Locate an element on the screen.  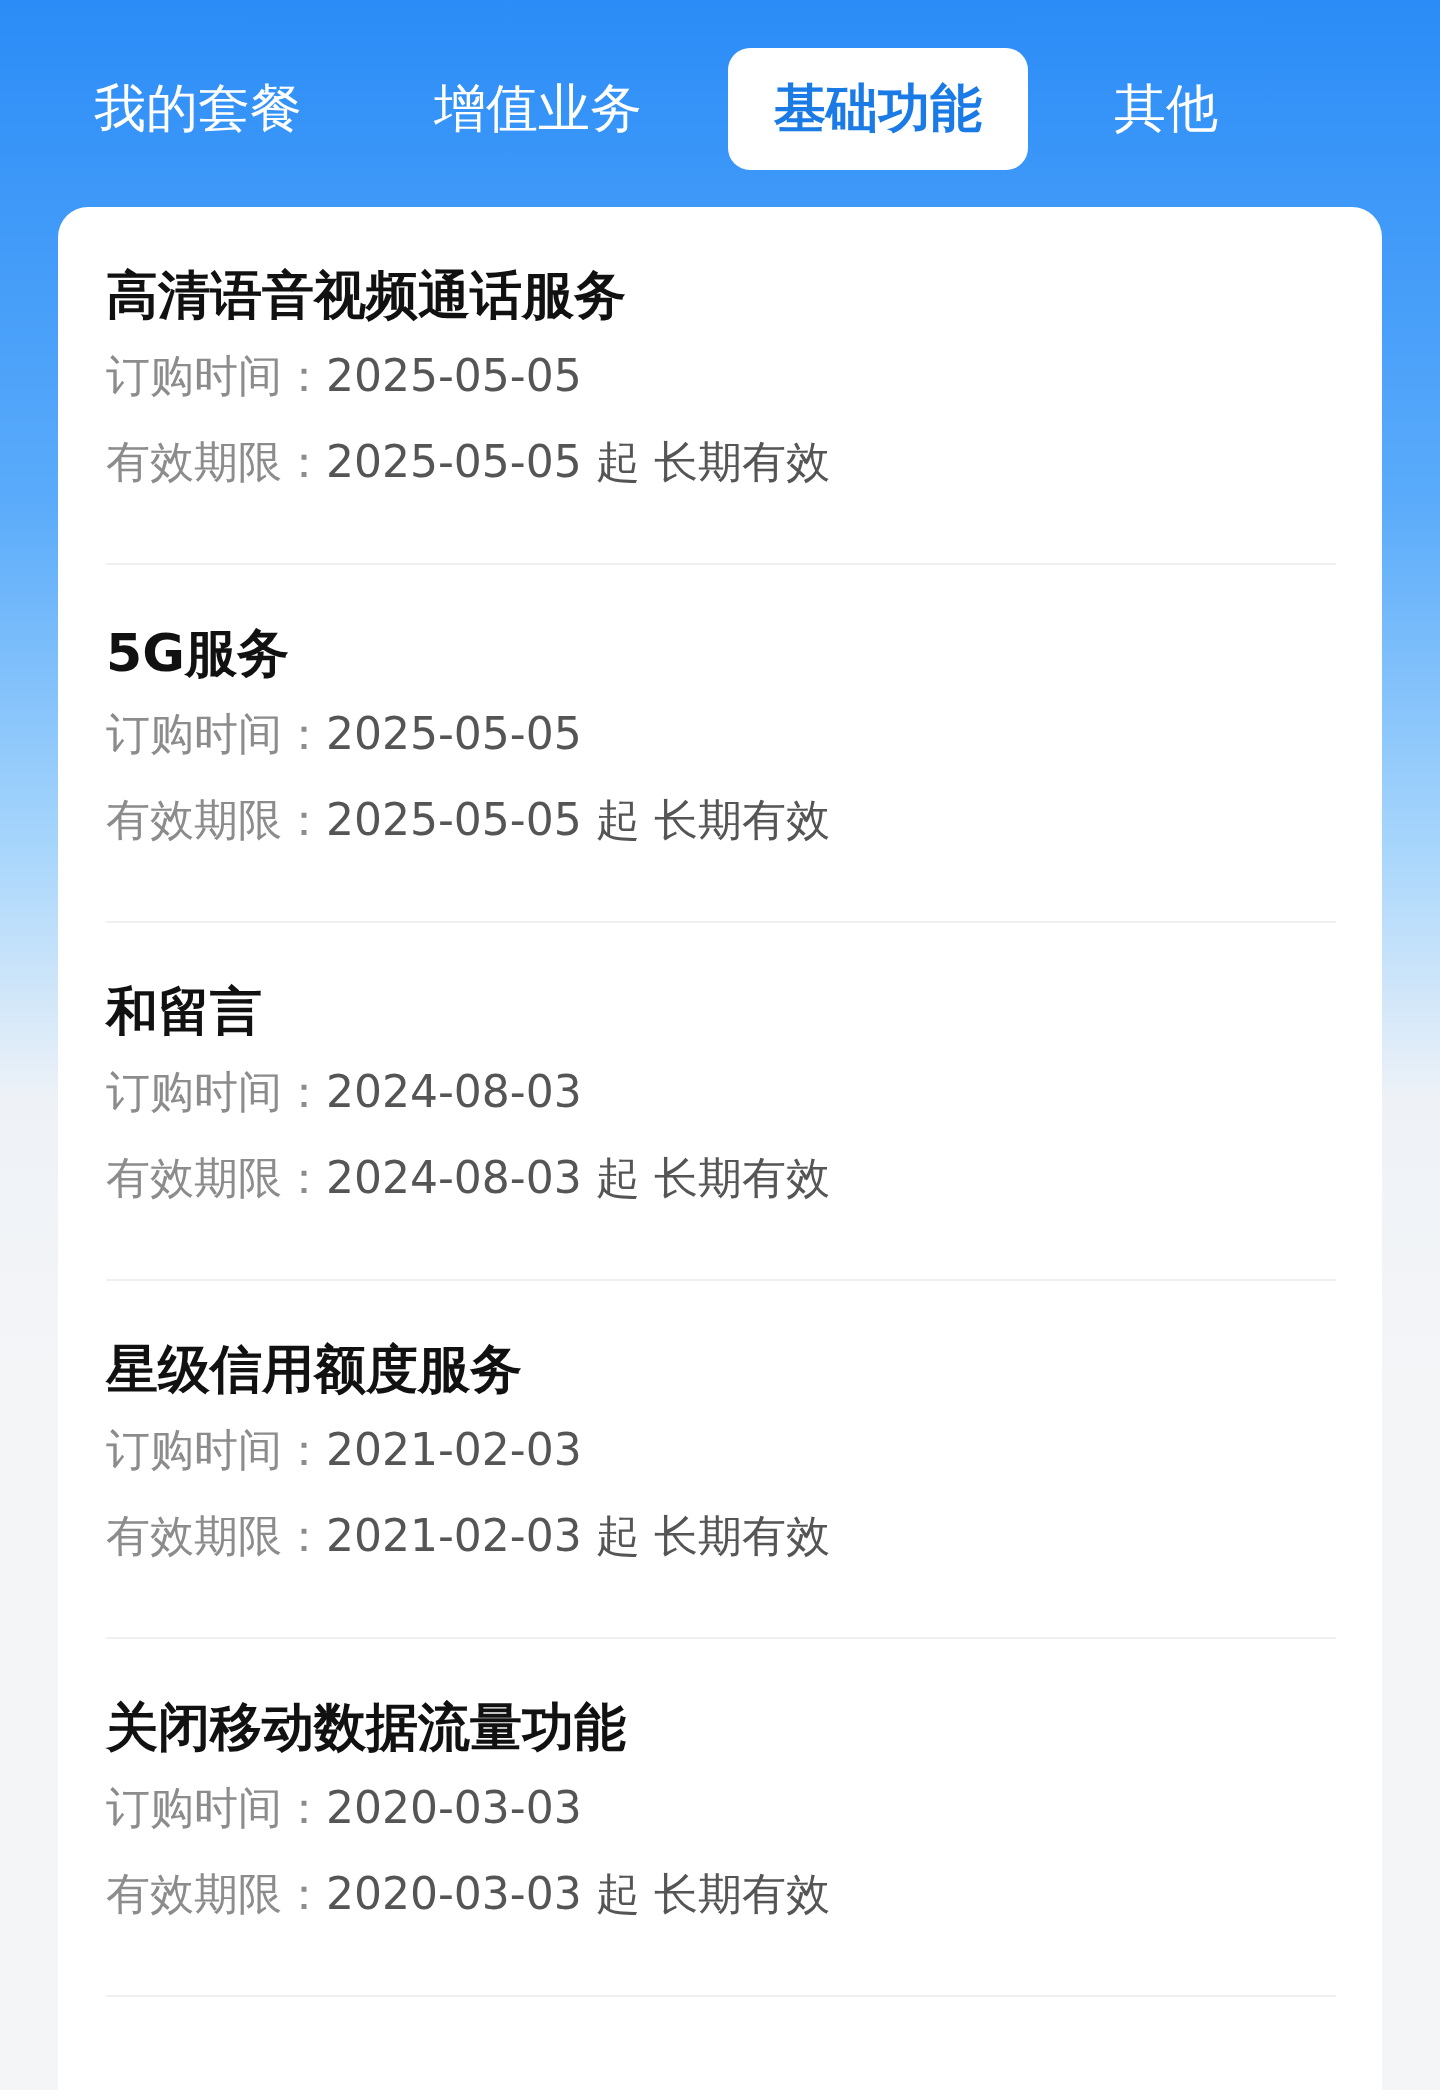
service-title: 星级信用额度服务 is located at coordinates (314, 1369).